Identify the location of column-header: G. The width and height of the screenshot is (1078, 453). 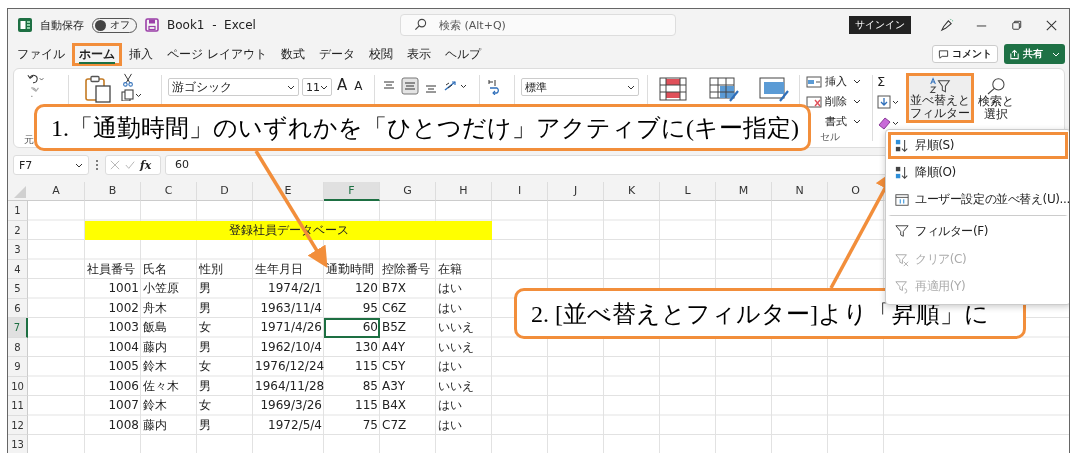
(408, 191).